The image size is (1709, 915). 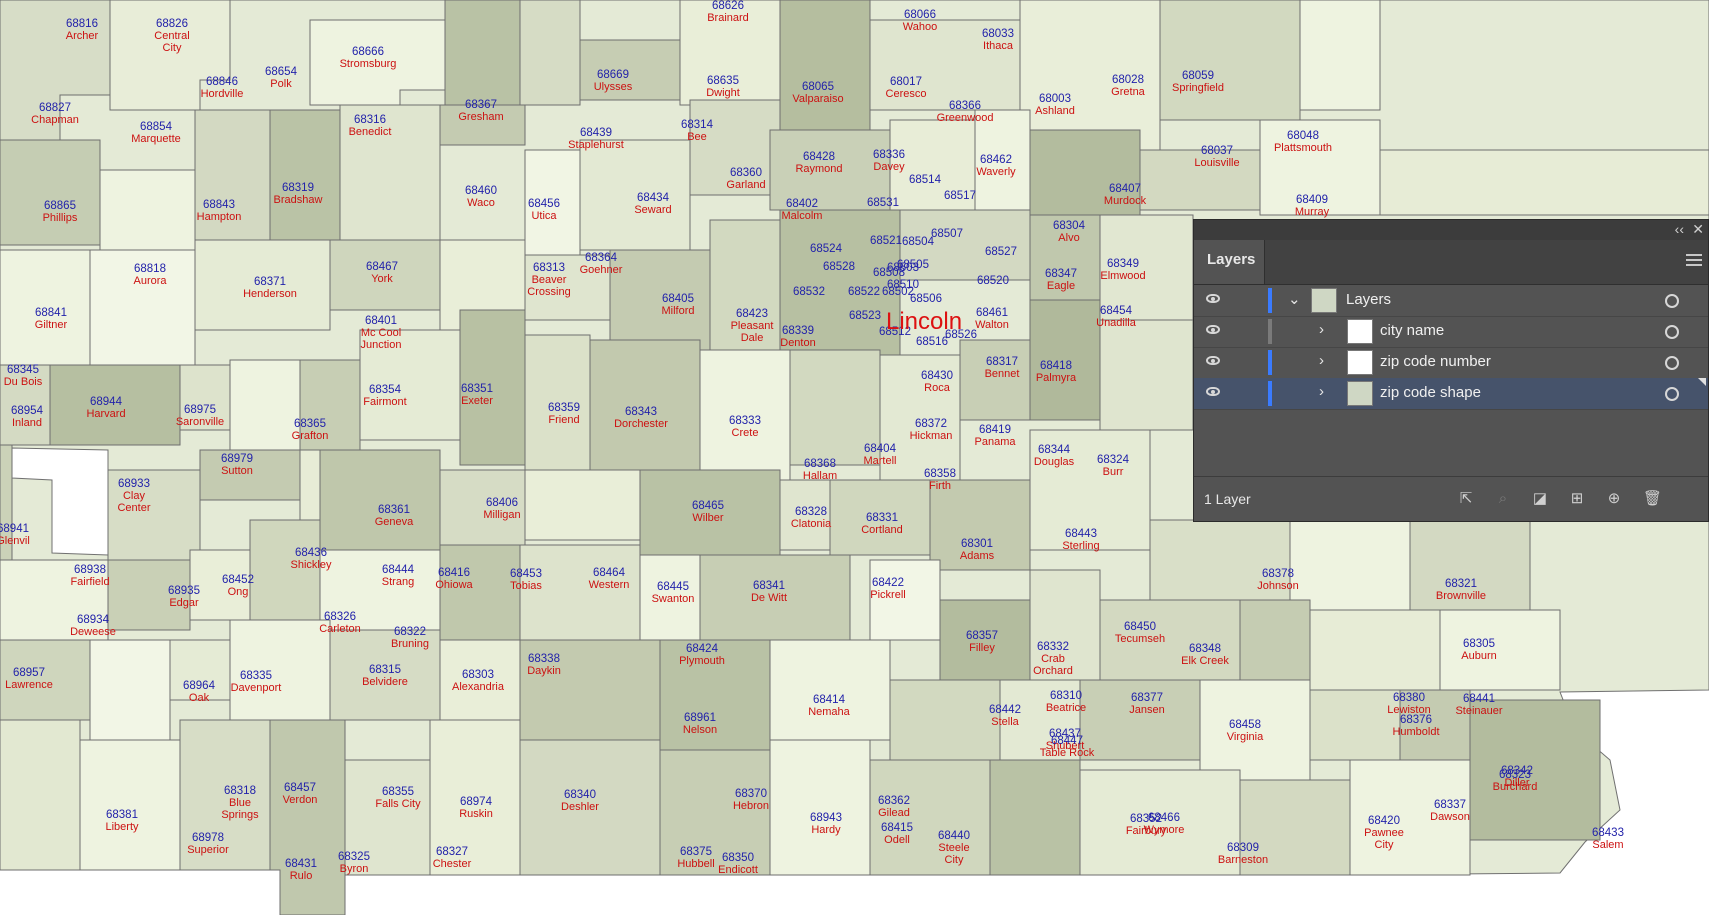 What do you see at coordinates (697, 125) in the screenshot?
I see `zip-number-label: 68314` at bounding box center [697, 125].